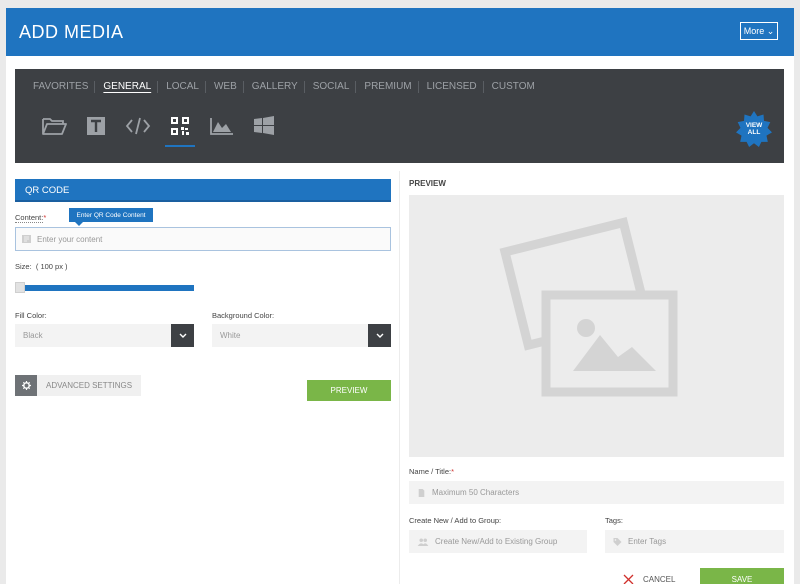 The height and width of the screenshot is (584, 800). Describe the element at coordinates (264, 126) in the screenshot. I see `windows-icon` at that location.